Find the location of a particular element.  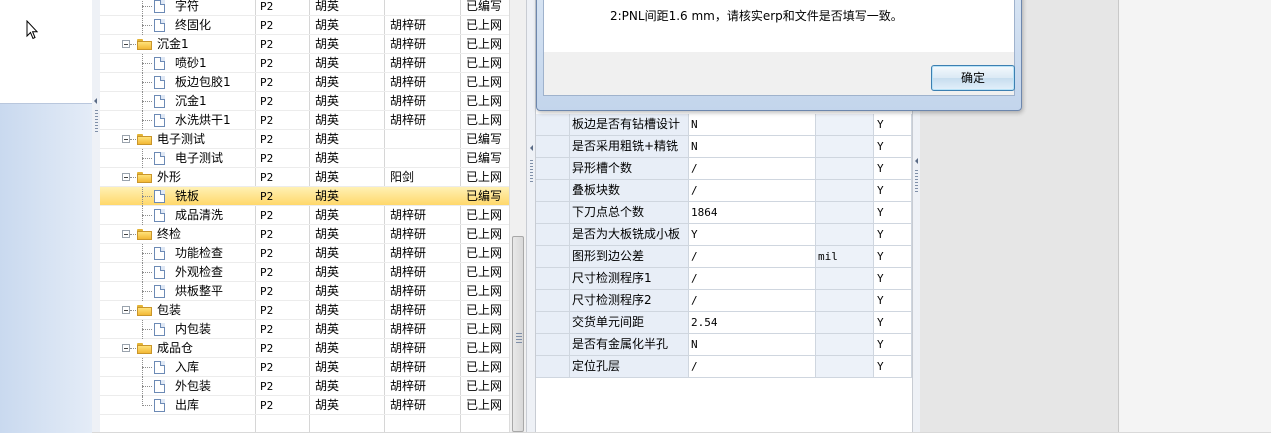

left-panel is located at coordinates (46, 216).